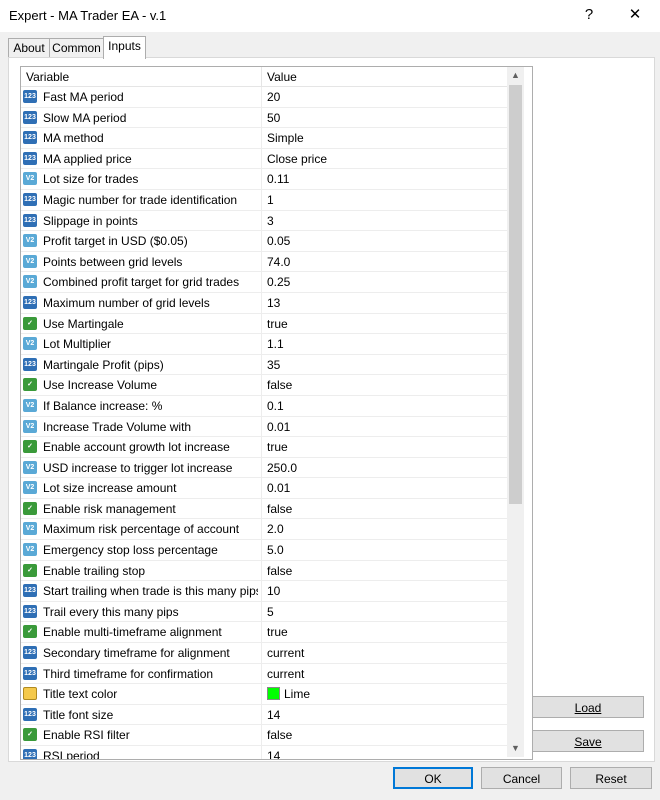 Image resolution: width=660 pixels, height=800 pixels. What do you see at coordinates (273, 694) in the screenshot?
I see `color-swatch` at bounding box center [273, 694].